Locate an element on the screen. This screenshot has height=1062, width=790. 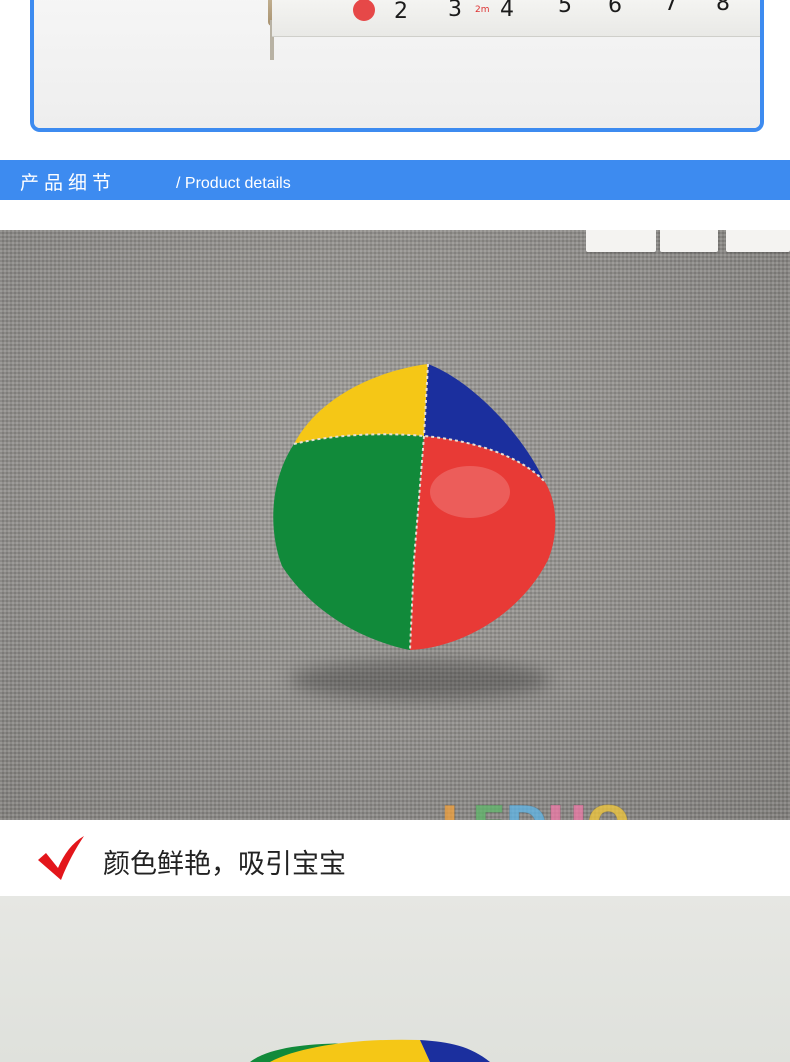
watermark-letter: E is located at coordinates (489, 808).